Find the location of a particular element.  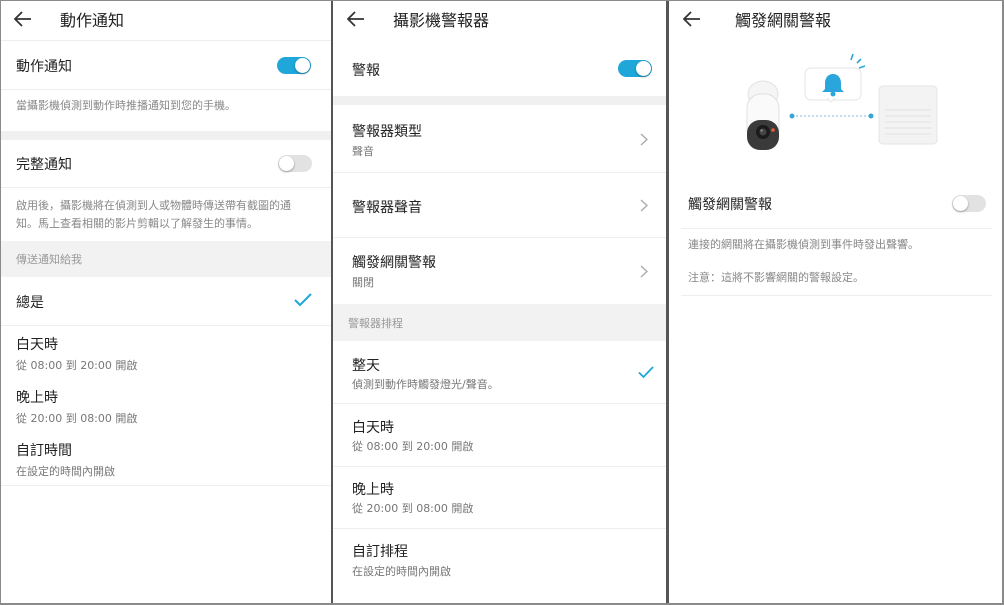

setting-label: 觸發網關警報 is located at coordinates (394, 263).